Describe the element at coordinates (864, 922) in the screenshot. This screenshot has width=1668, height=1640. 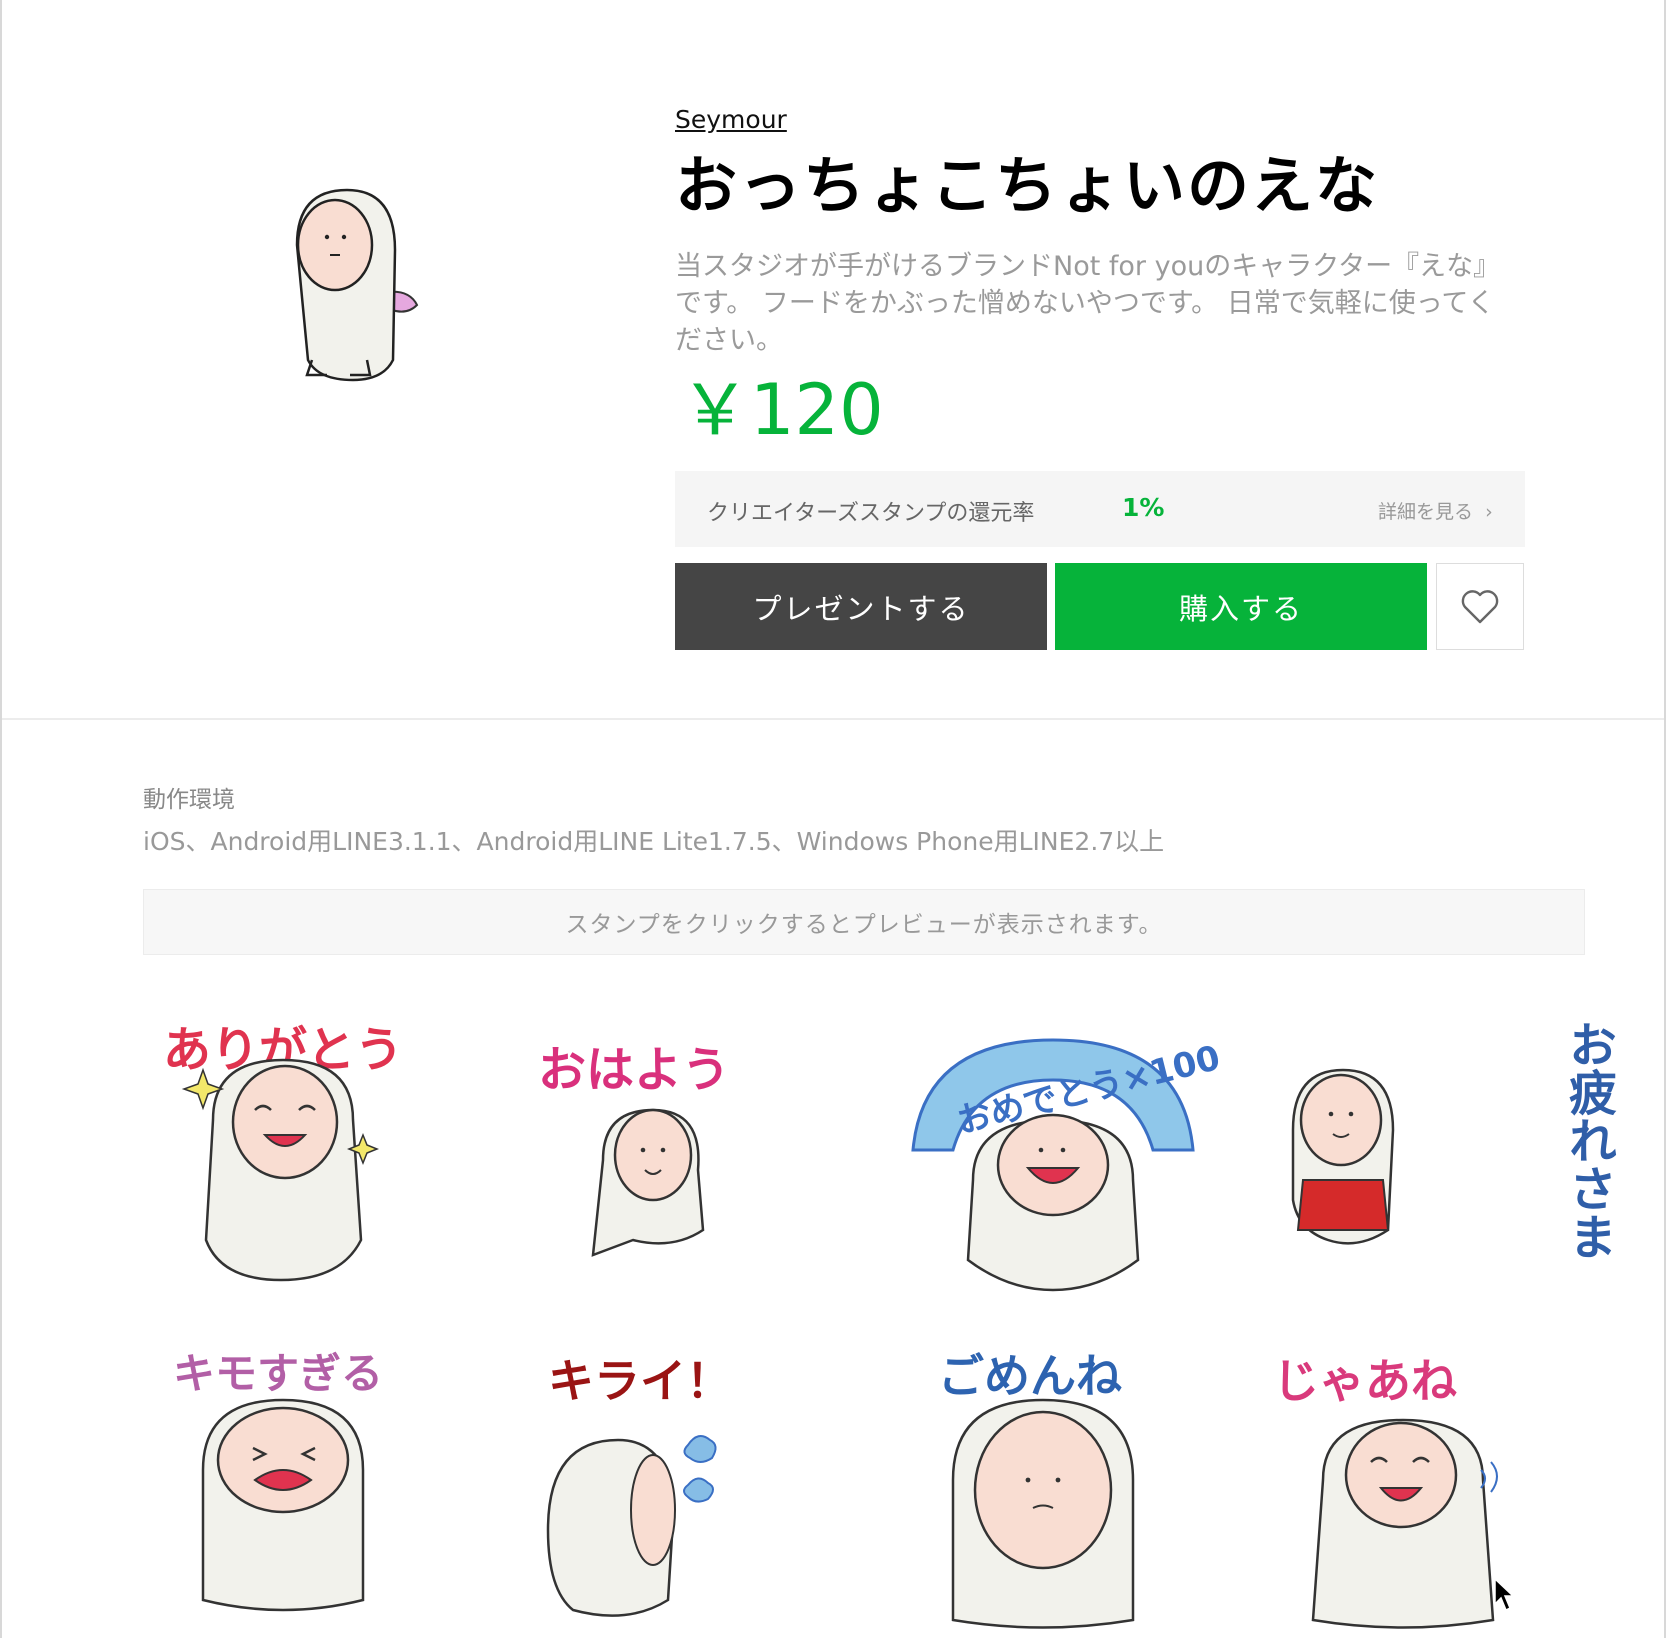
I see `preview-notice: スタンプをクリックするとプレビューが表示されます。` at that location.